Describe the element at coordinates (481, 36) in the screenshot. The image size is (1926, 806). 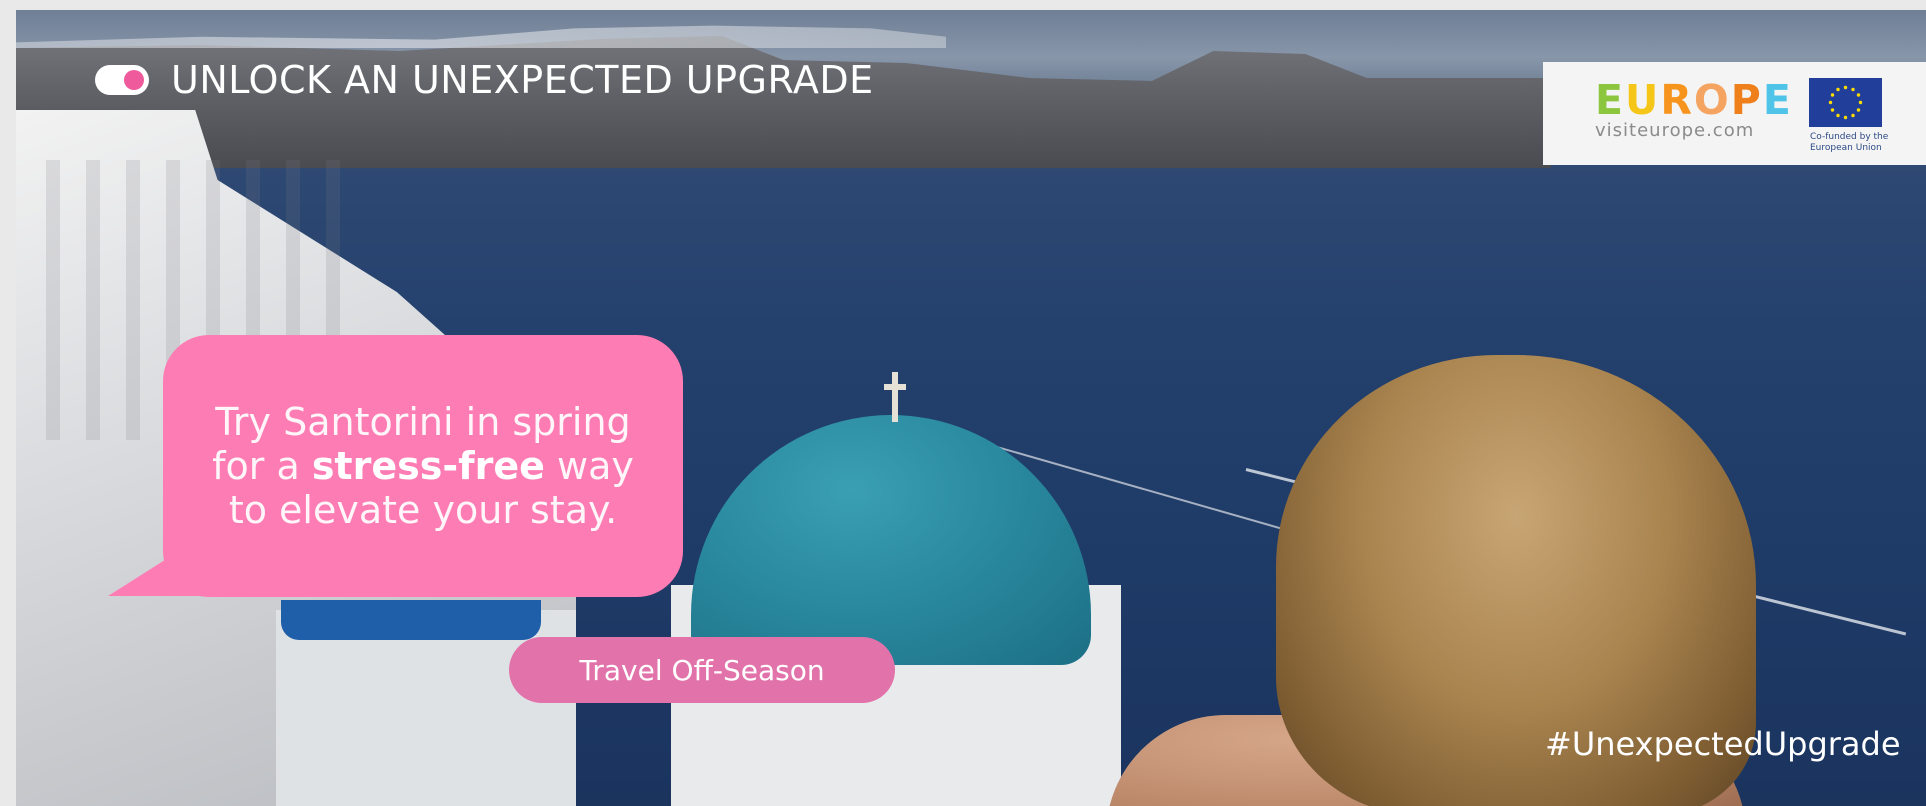
I see `cliff-village` at that location.